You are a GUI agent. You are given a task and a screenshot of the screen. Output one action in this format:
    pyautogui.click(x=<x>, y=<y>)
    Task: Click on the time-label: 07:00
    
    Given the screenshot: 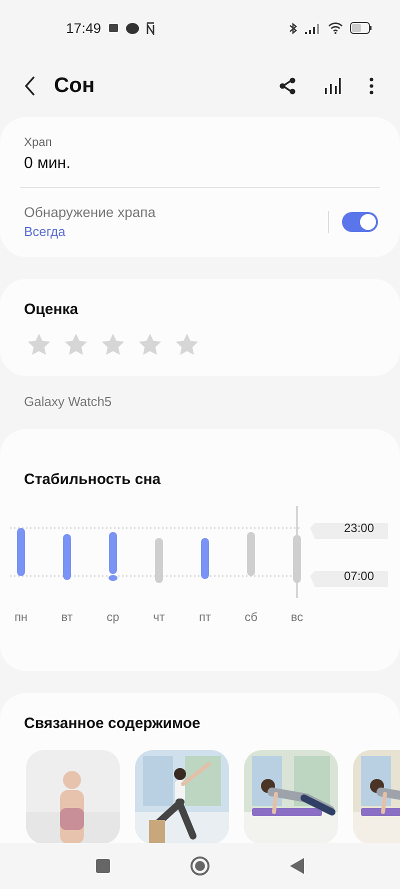 What is the action you would take?
    pyautogui.click(x=359, y=576)
    